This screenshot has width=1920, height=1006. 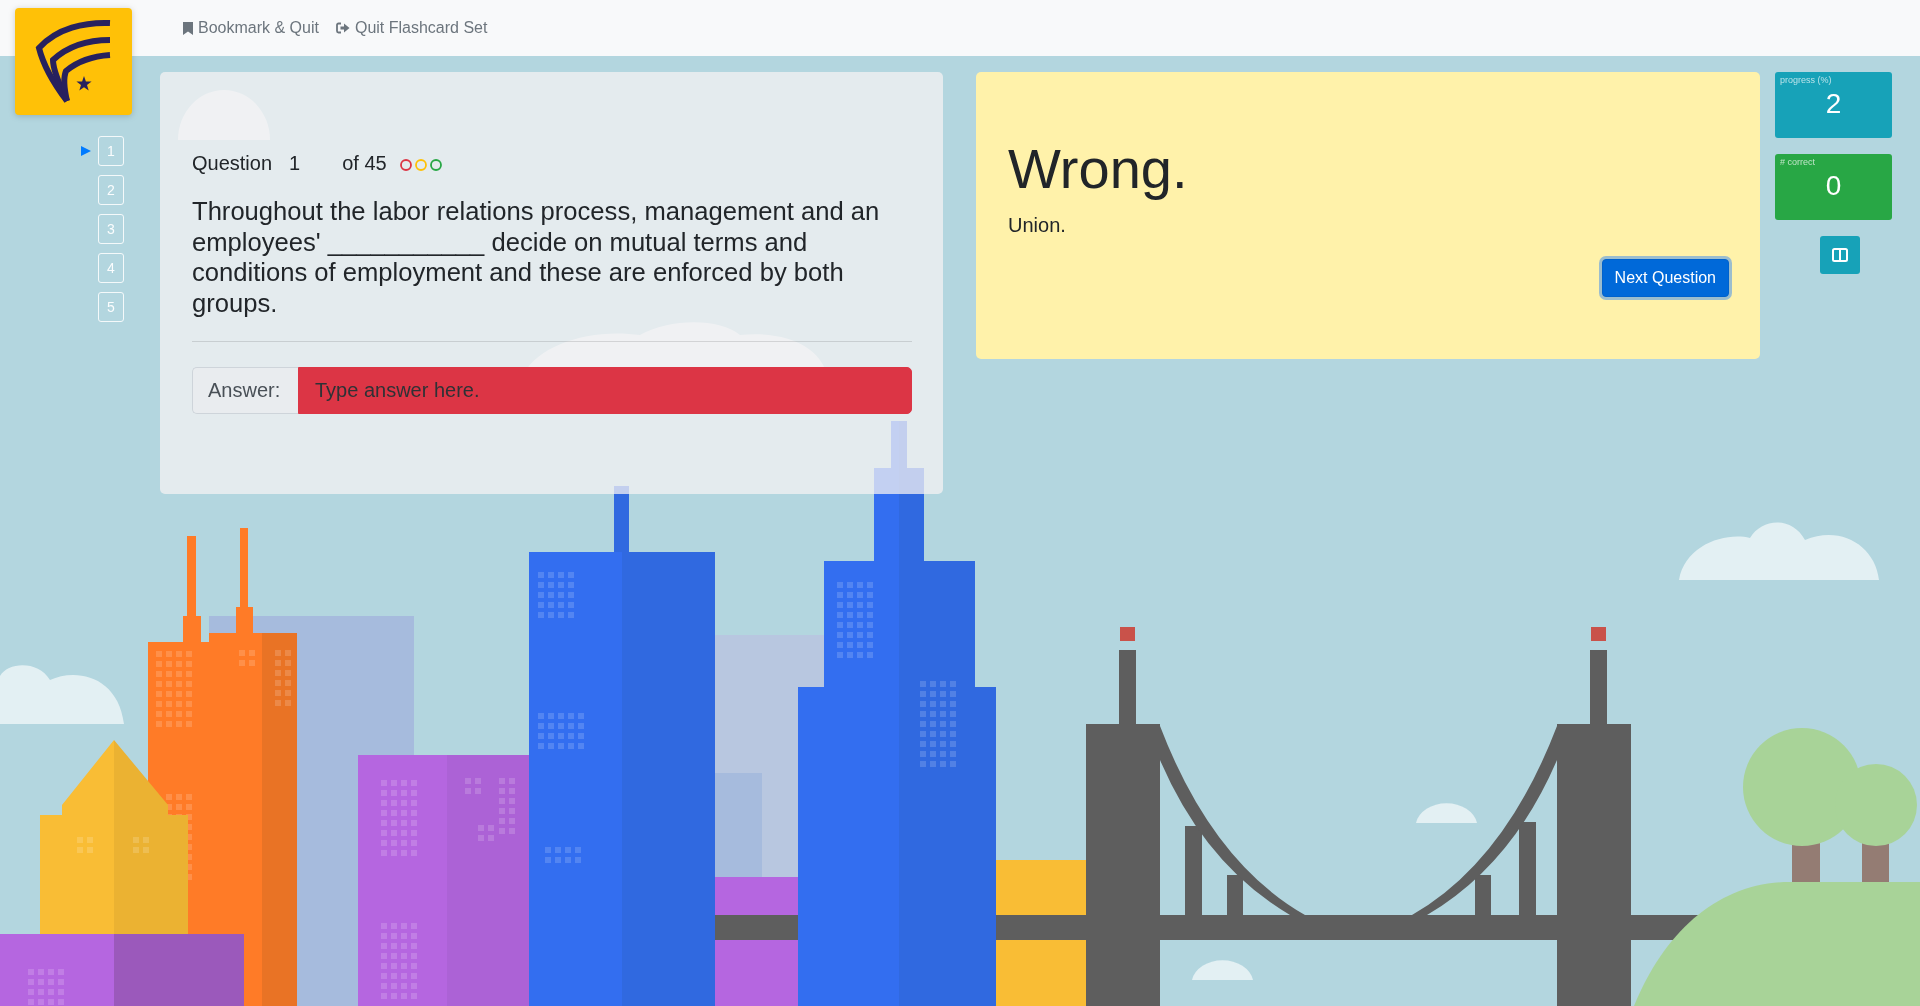 I want to click on question-number-button: 4, so click(x=111, y=268).